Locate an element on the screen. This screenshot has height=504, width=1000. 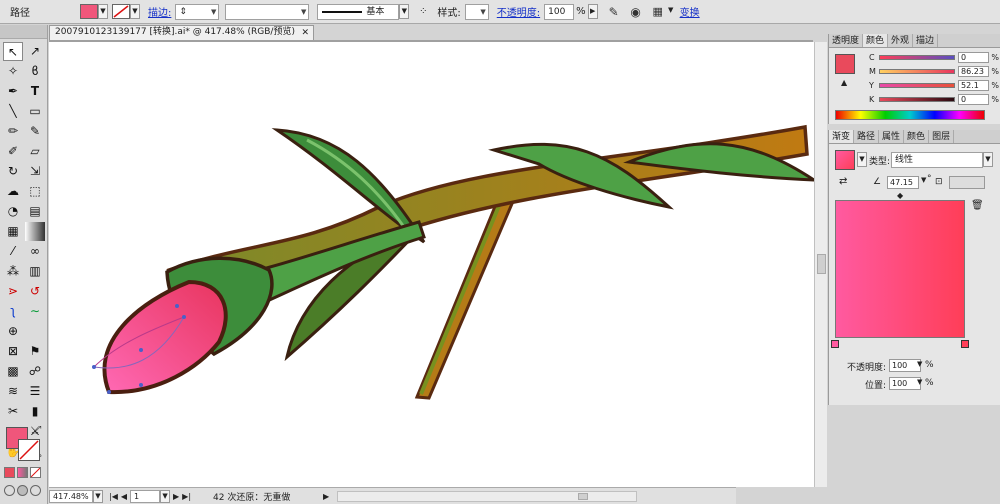
magic-wand-tool-icon: ✧ is located at coordinates (13, 71).